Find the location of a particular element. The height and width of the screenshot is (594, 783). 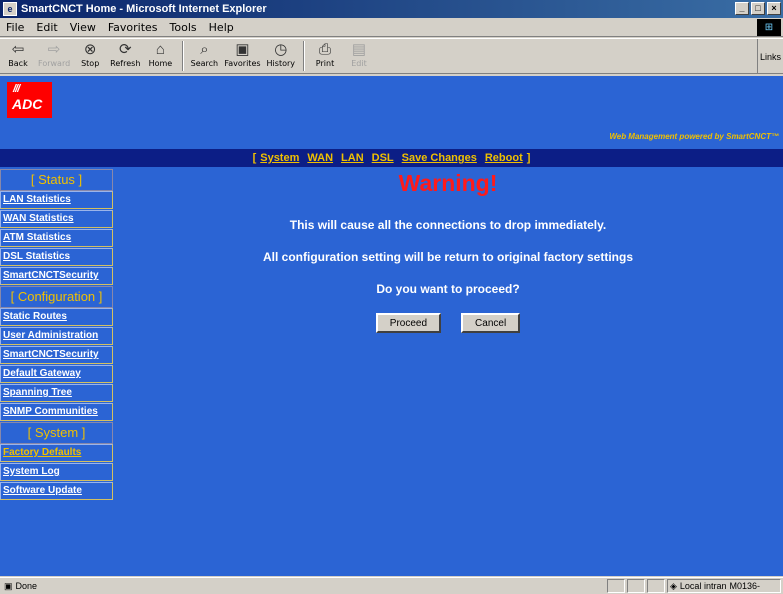

search-icon: ⌕ is located at coordinates (204, 49).